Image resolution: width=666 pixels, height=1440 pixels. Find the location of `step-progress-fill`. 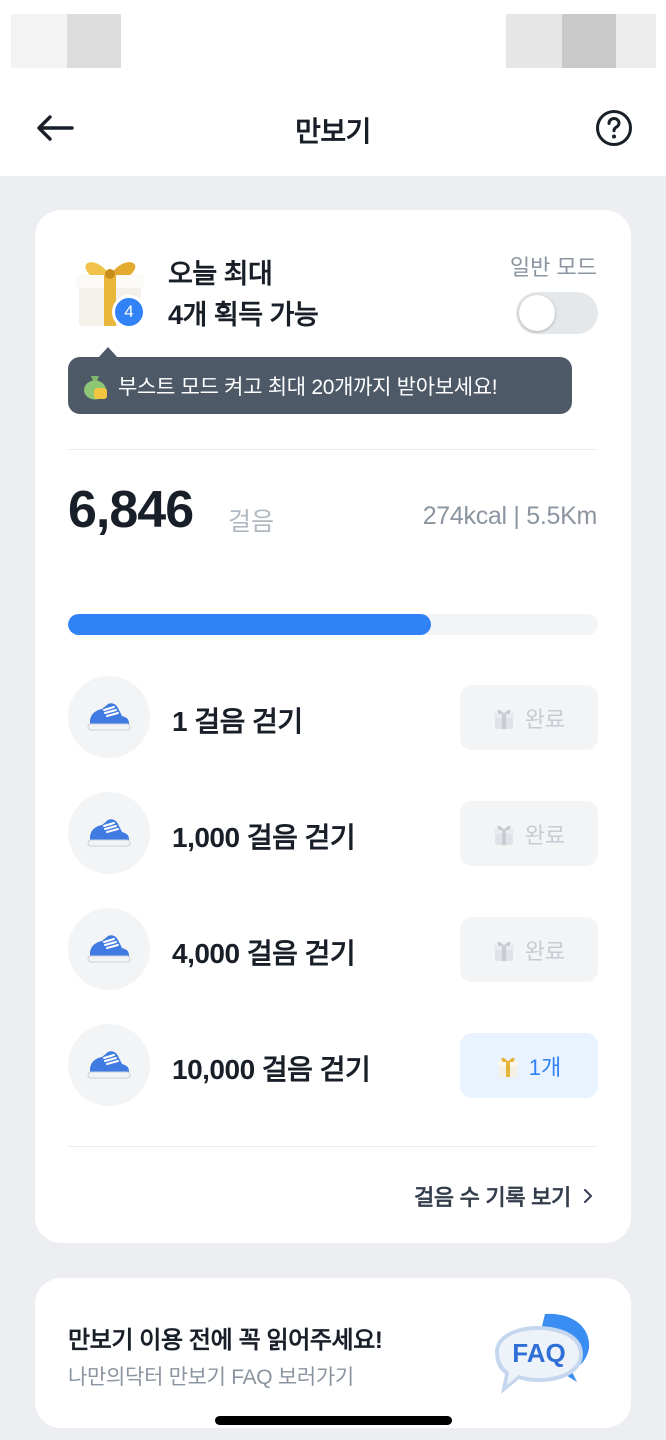

step-progress-fill is located at coordinates (250, 624).